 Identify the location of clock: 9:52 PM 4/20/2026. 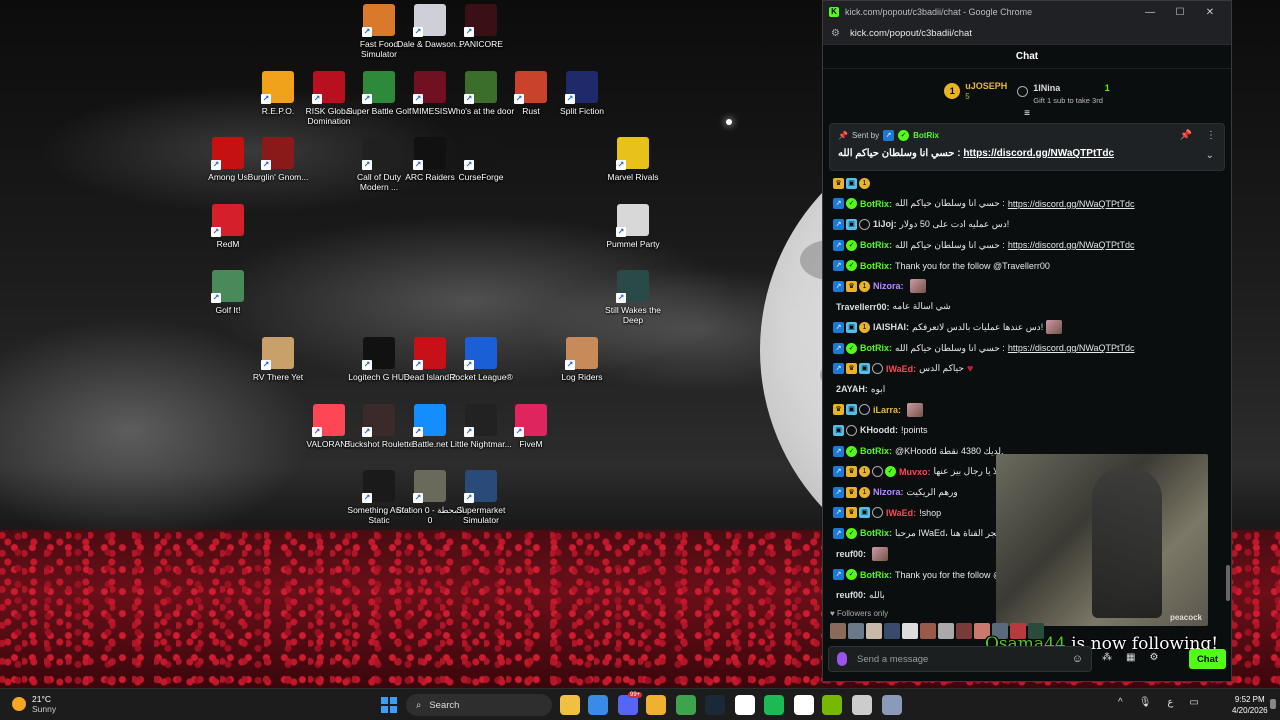
(1250, 705).